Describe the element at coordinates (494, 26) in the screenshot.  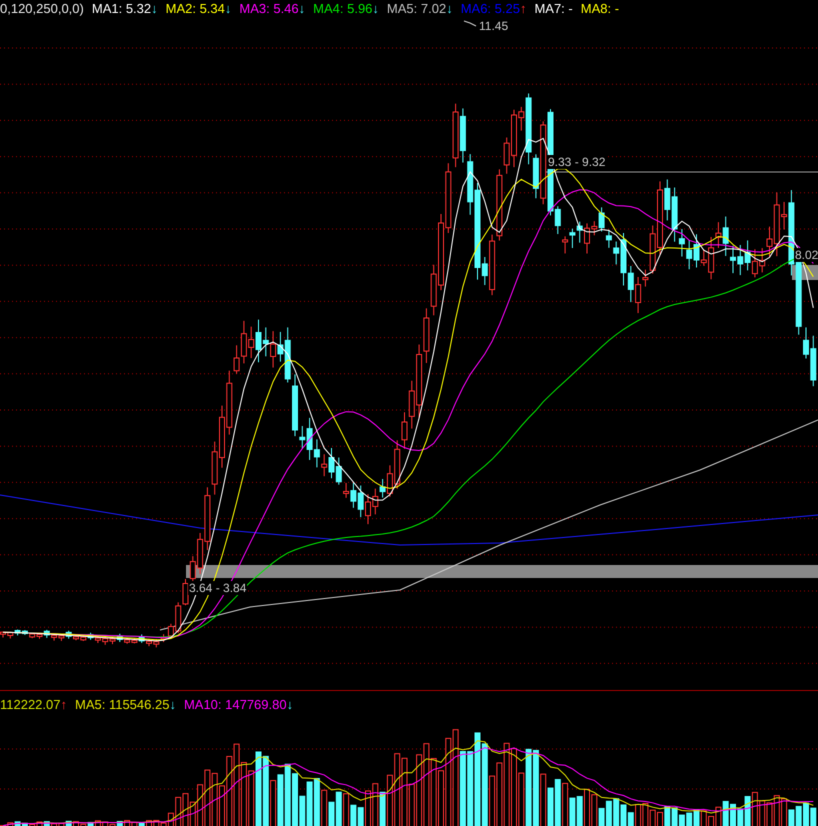
I see `price-label: 11.45` at that location.